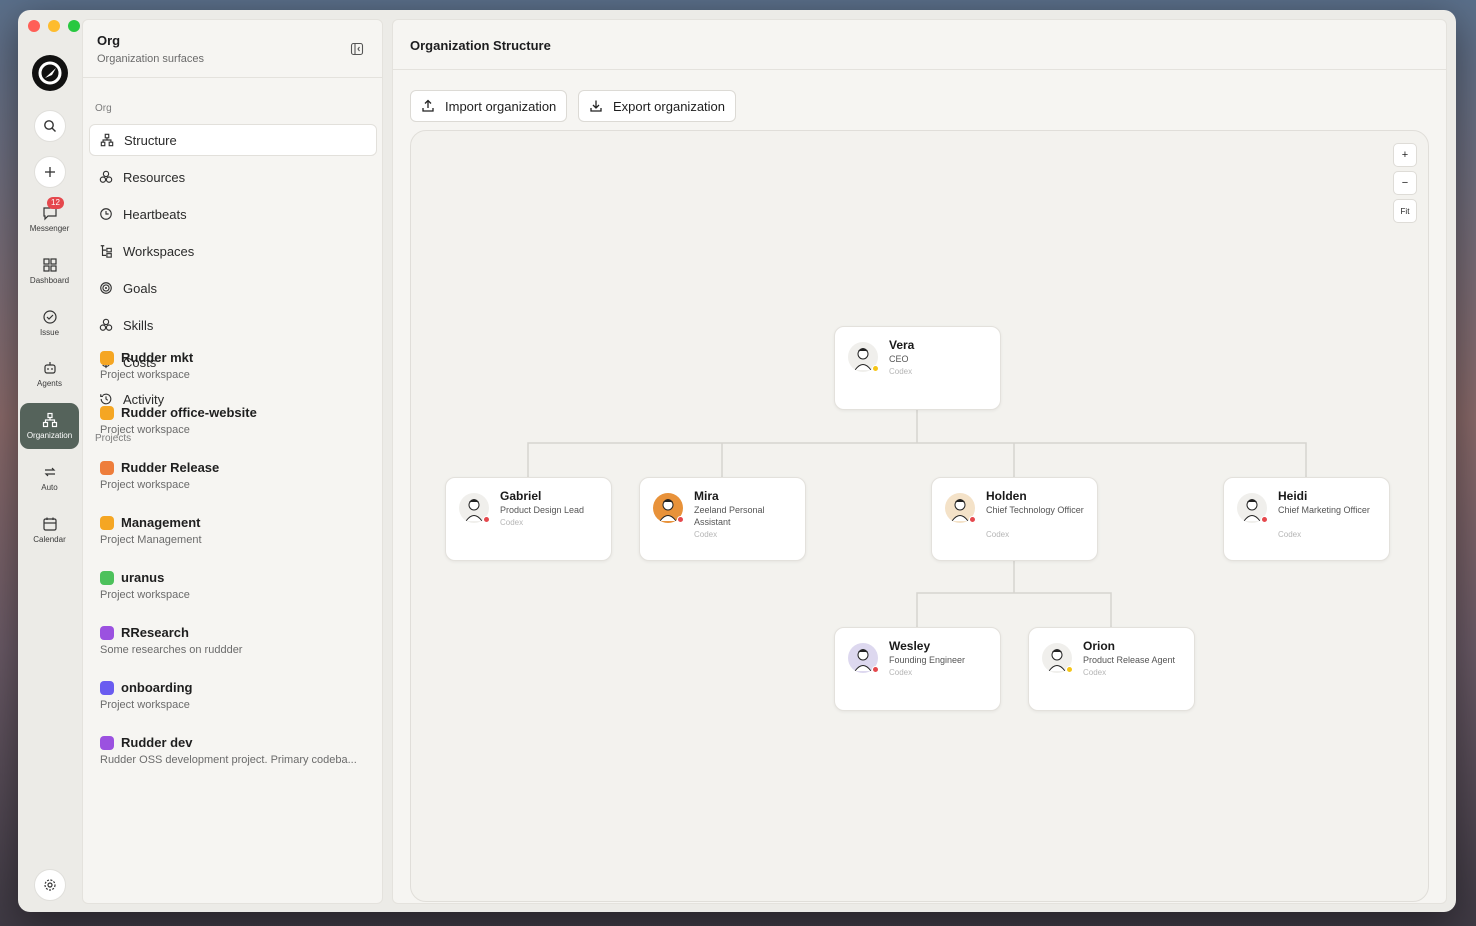 This screenshot has width=1476, height=926. I want to click on nav-item-workspaces: Workspaces, so click(233, 251).